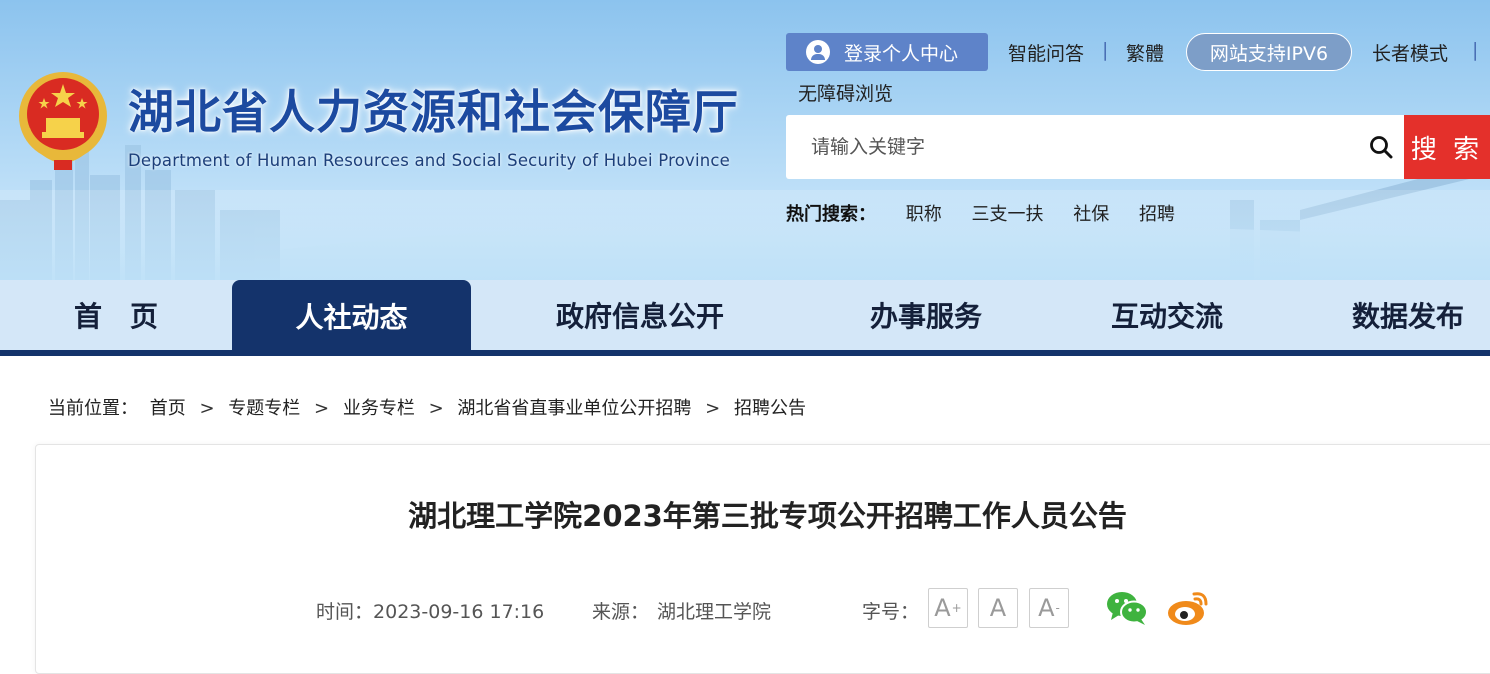 Image resolution: width=1490 pixels, height=674 pixels. I want to click on font-decrease-button: A-, so click(1049, 608).